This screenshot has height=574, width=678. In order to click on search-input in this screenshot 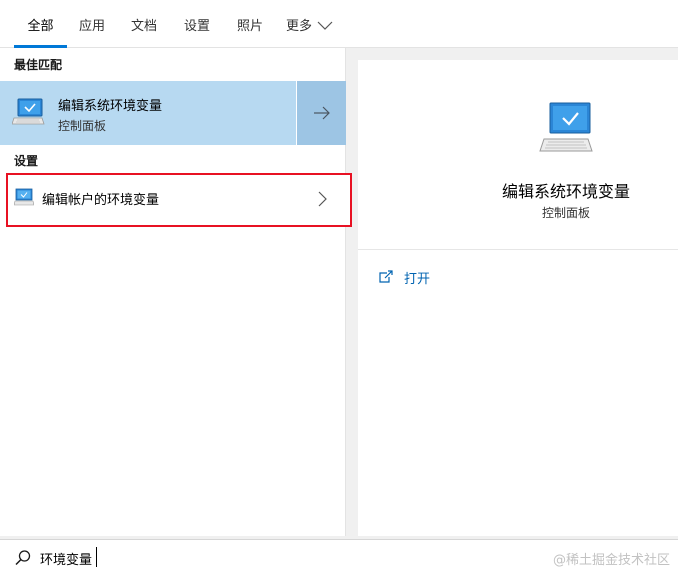, I will do `click(280, 558)`.